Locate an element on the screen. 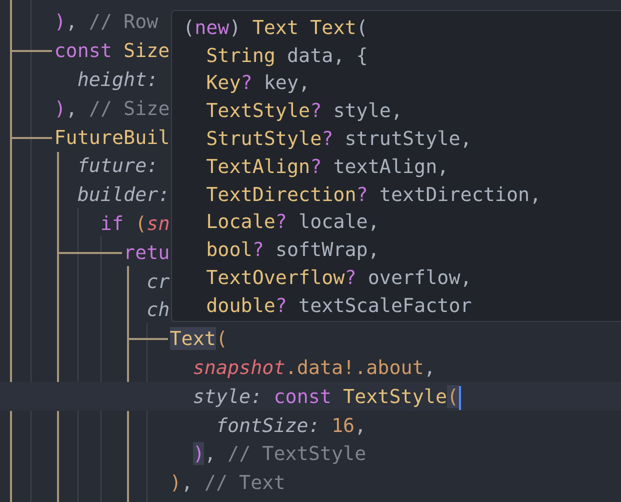  code-line: snapshot.data!.about, is located at coordinates (314, 367).